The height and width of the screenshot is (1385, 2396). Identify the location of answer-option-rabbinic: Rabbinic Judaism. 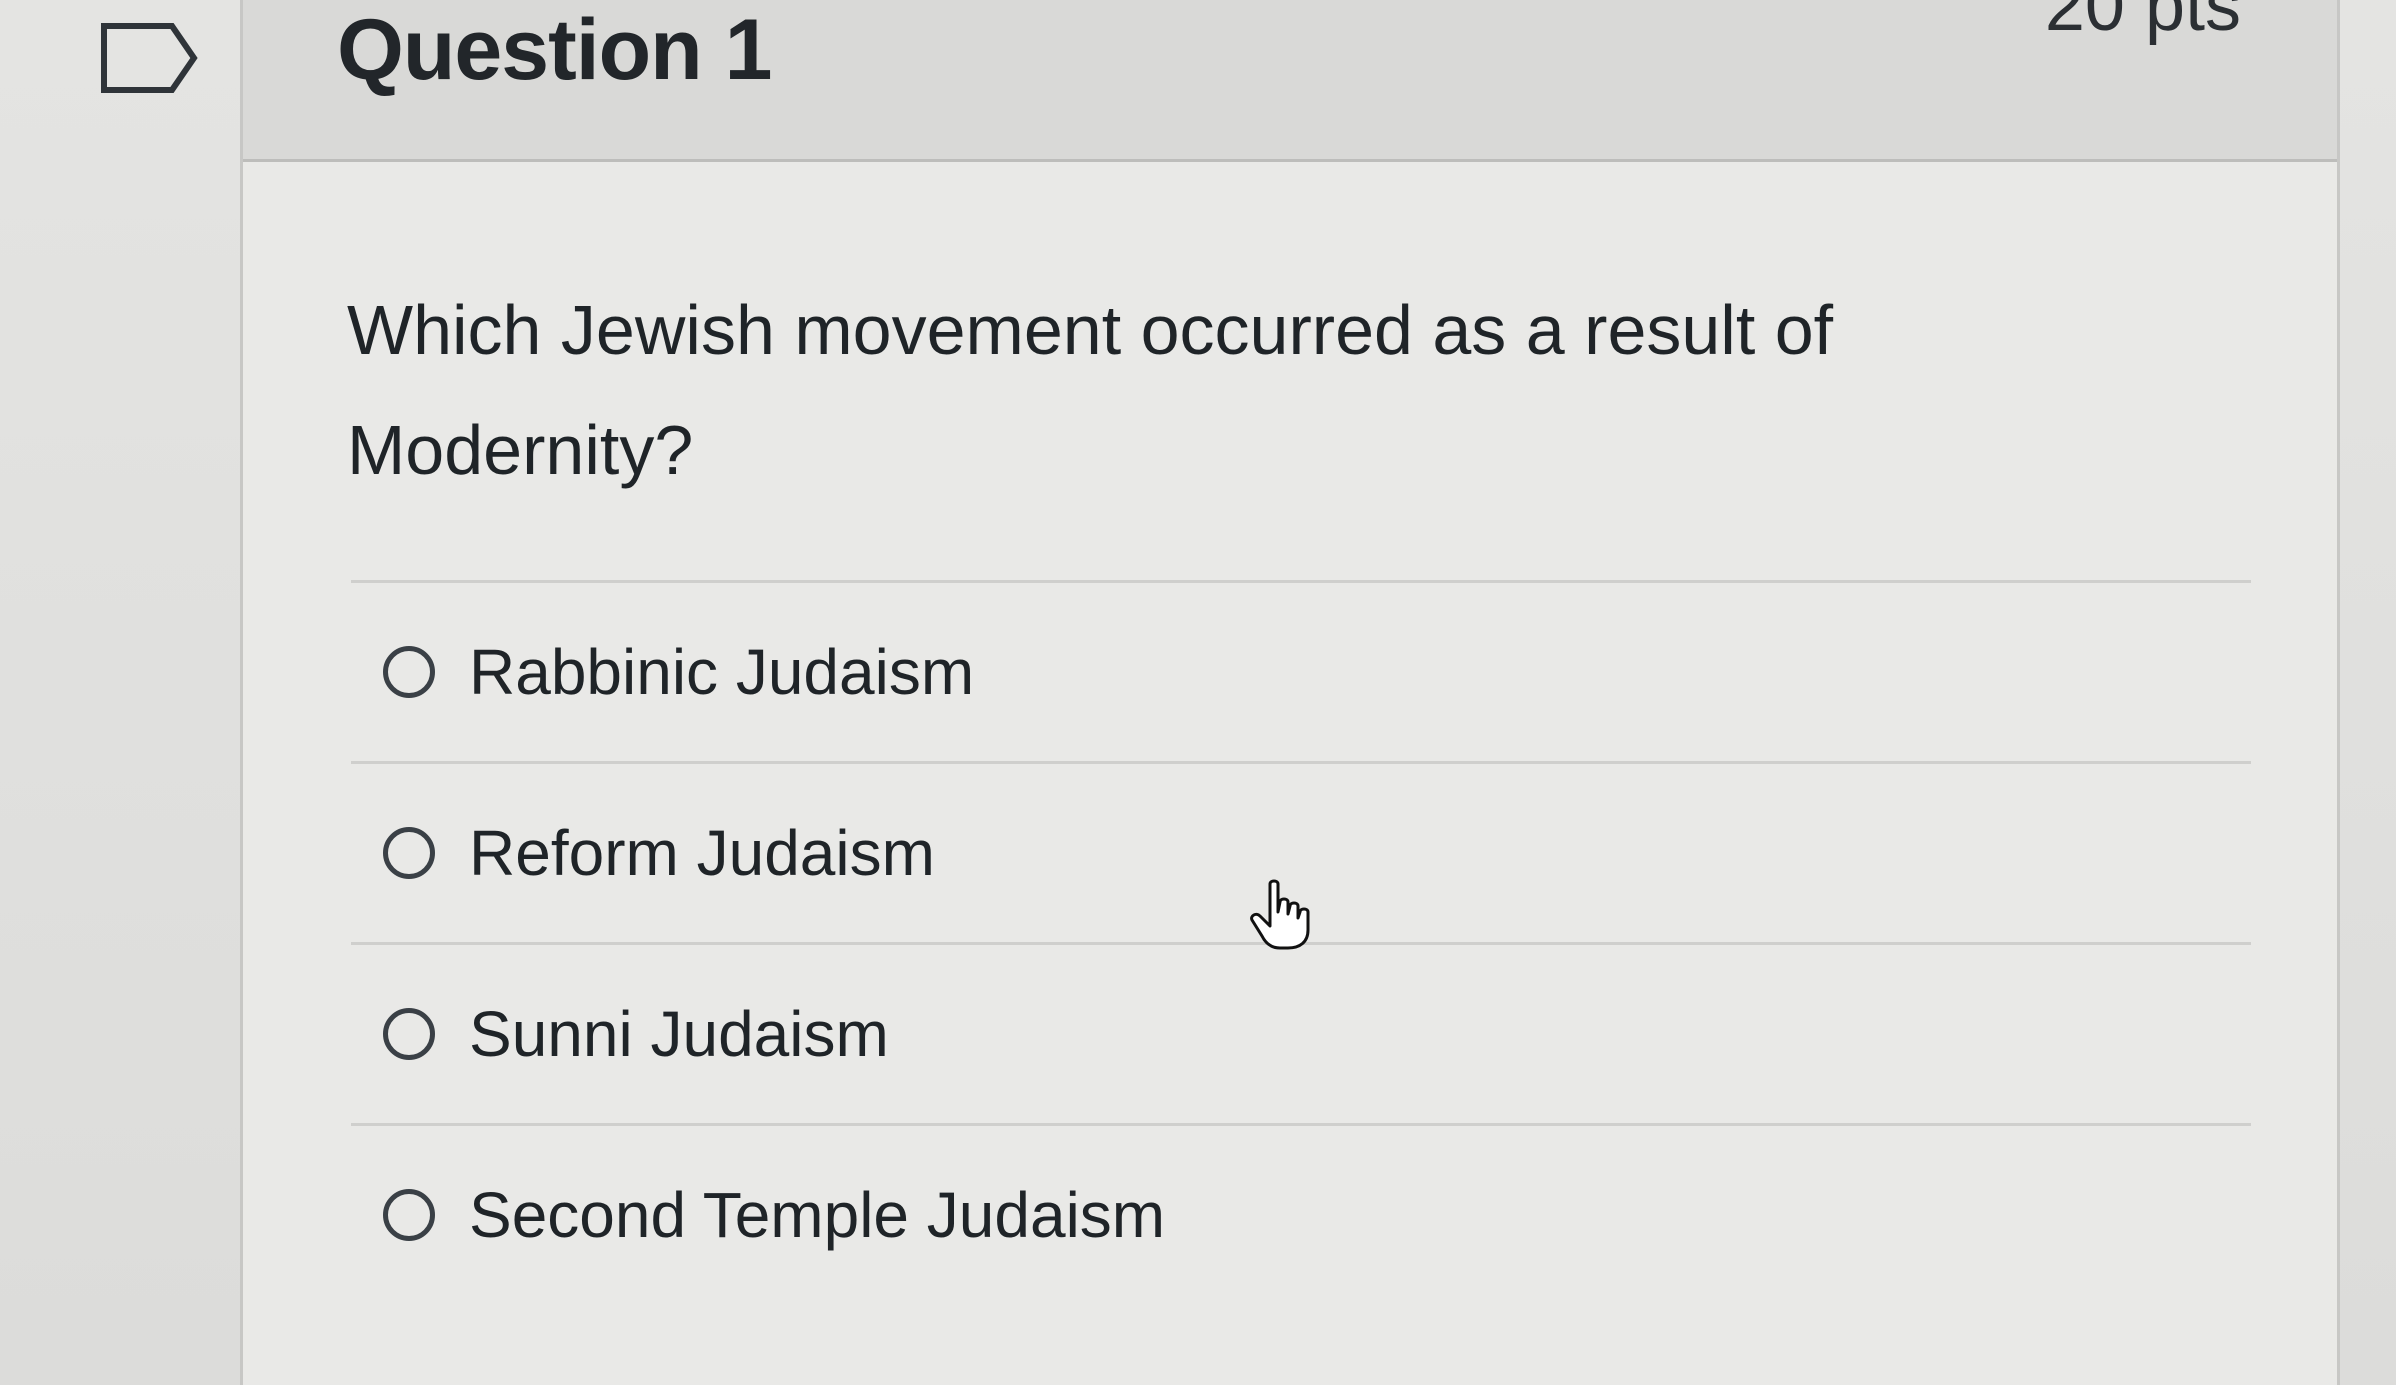
(1301, 670).